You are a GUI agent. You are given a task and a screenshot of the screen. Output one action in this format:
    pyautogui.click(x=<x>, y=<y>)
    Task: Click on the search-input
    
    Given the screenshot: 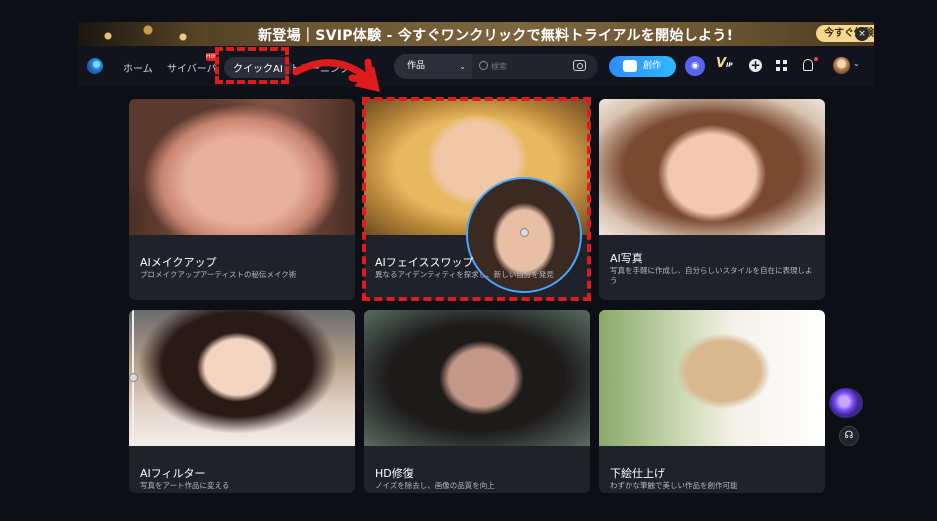 What is the action you would take?
    pyautogui.click(x=531, y=66)
    